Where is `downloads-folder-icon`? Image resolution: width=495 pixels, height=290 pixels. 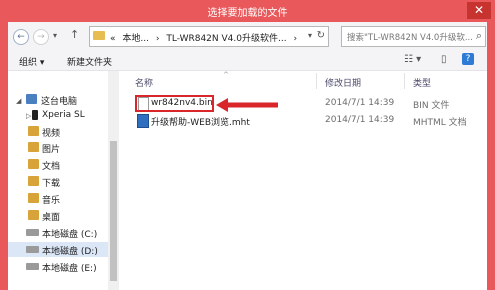 downloads-folder-icon is located at coordinates (33, 181).